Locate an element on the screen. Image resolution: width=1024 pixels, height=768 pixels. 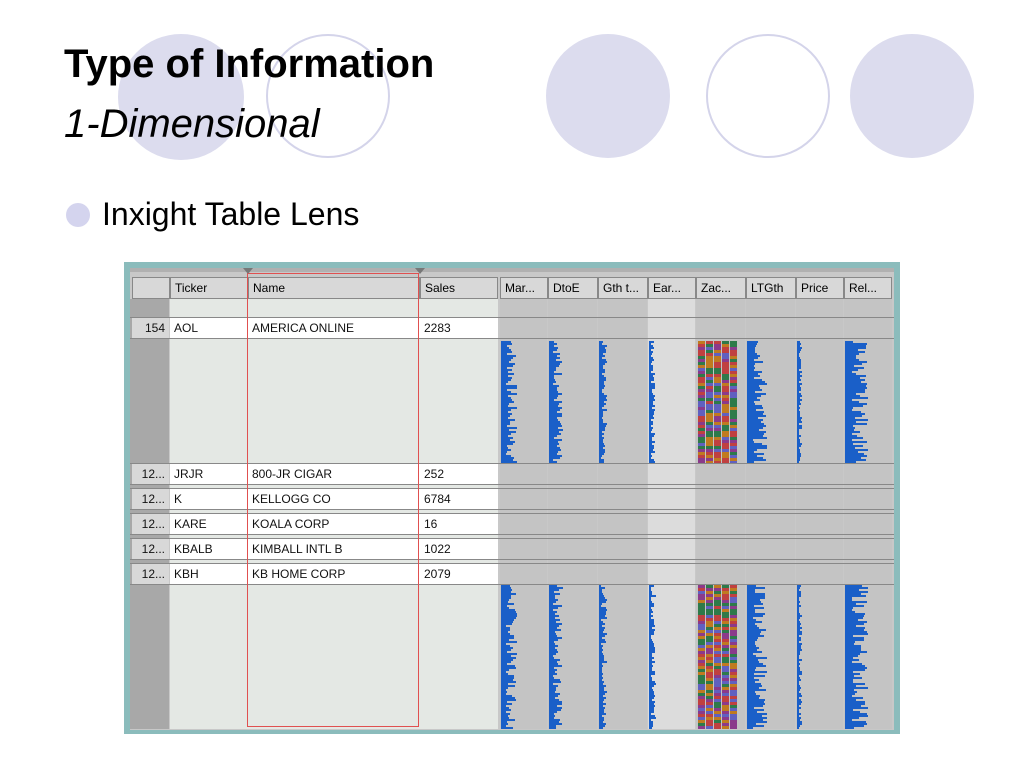
sales-cell: 2283 is located at coordinates (459, 328).